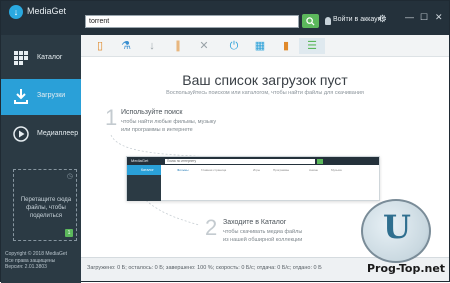  I want to click on calendar-icon: ▦, so click(260, 46).